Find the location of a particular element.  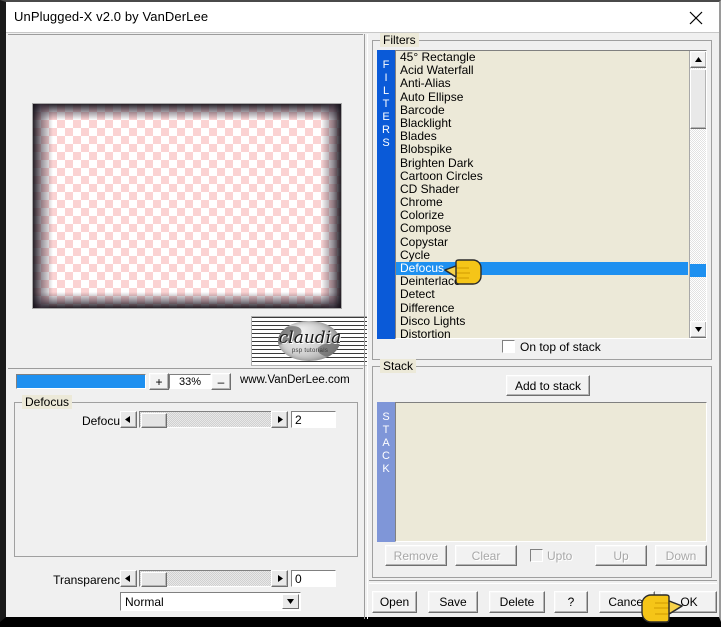

down-button: Down is located at coordinates (681, 555).